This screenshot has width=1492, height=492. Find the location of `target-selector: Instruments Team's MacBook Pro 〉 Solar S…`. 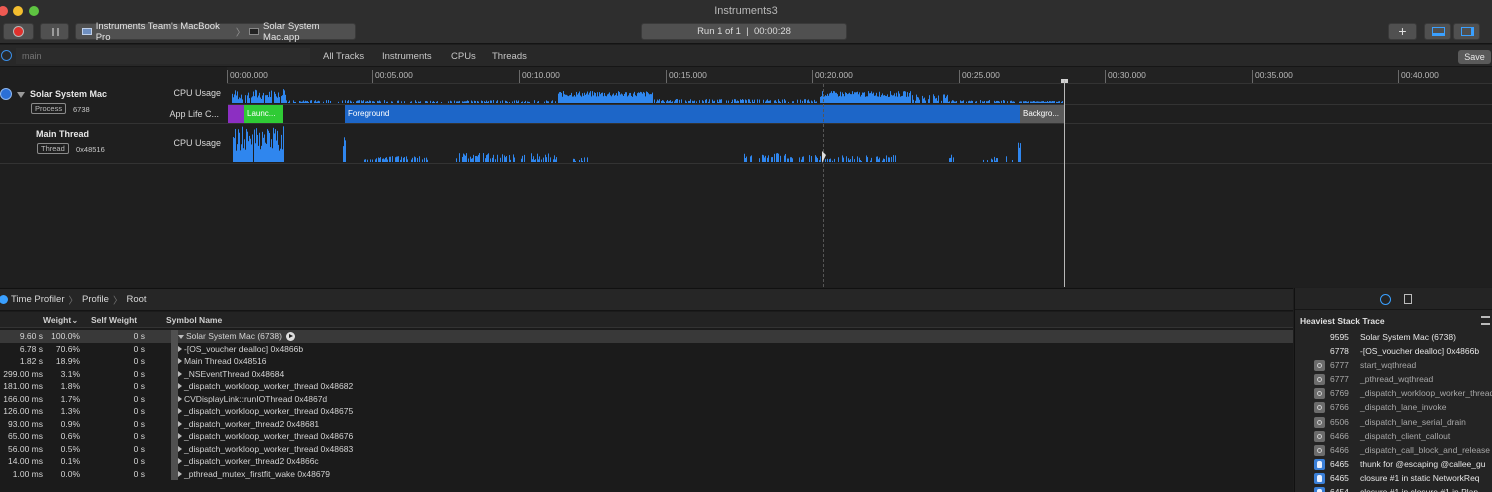

target-selector: Instruments Team's MacBook Pro 〉 Solar S… is located at coordinates (215, 32).